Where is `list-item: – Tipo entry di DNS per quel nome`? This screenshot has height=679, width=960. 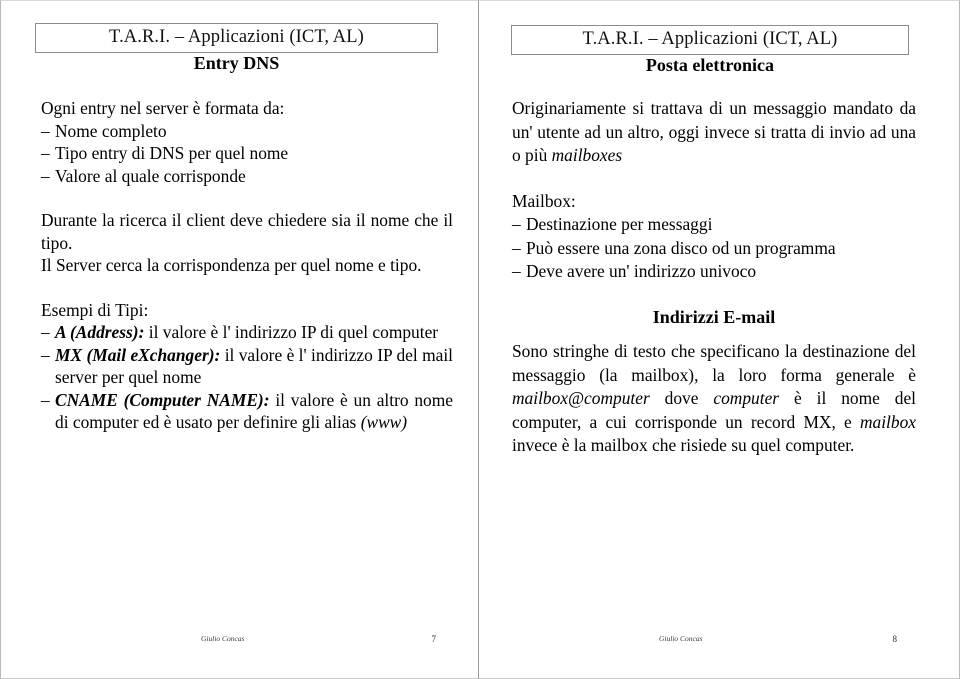 list-item: – Tipo entry di DNS per quel nome is located at coordinates (247, 153).